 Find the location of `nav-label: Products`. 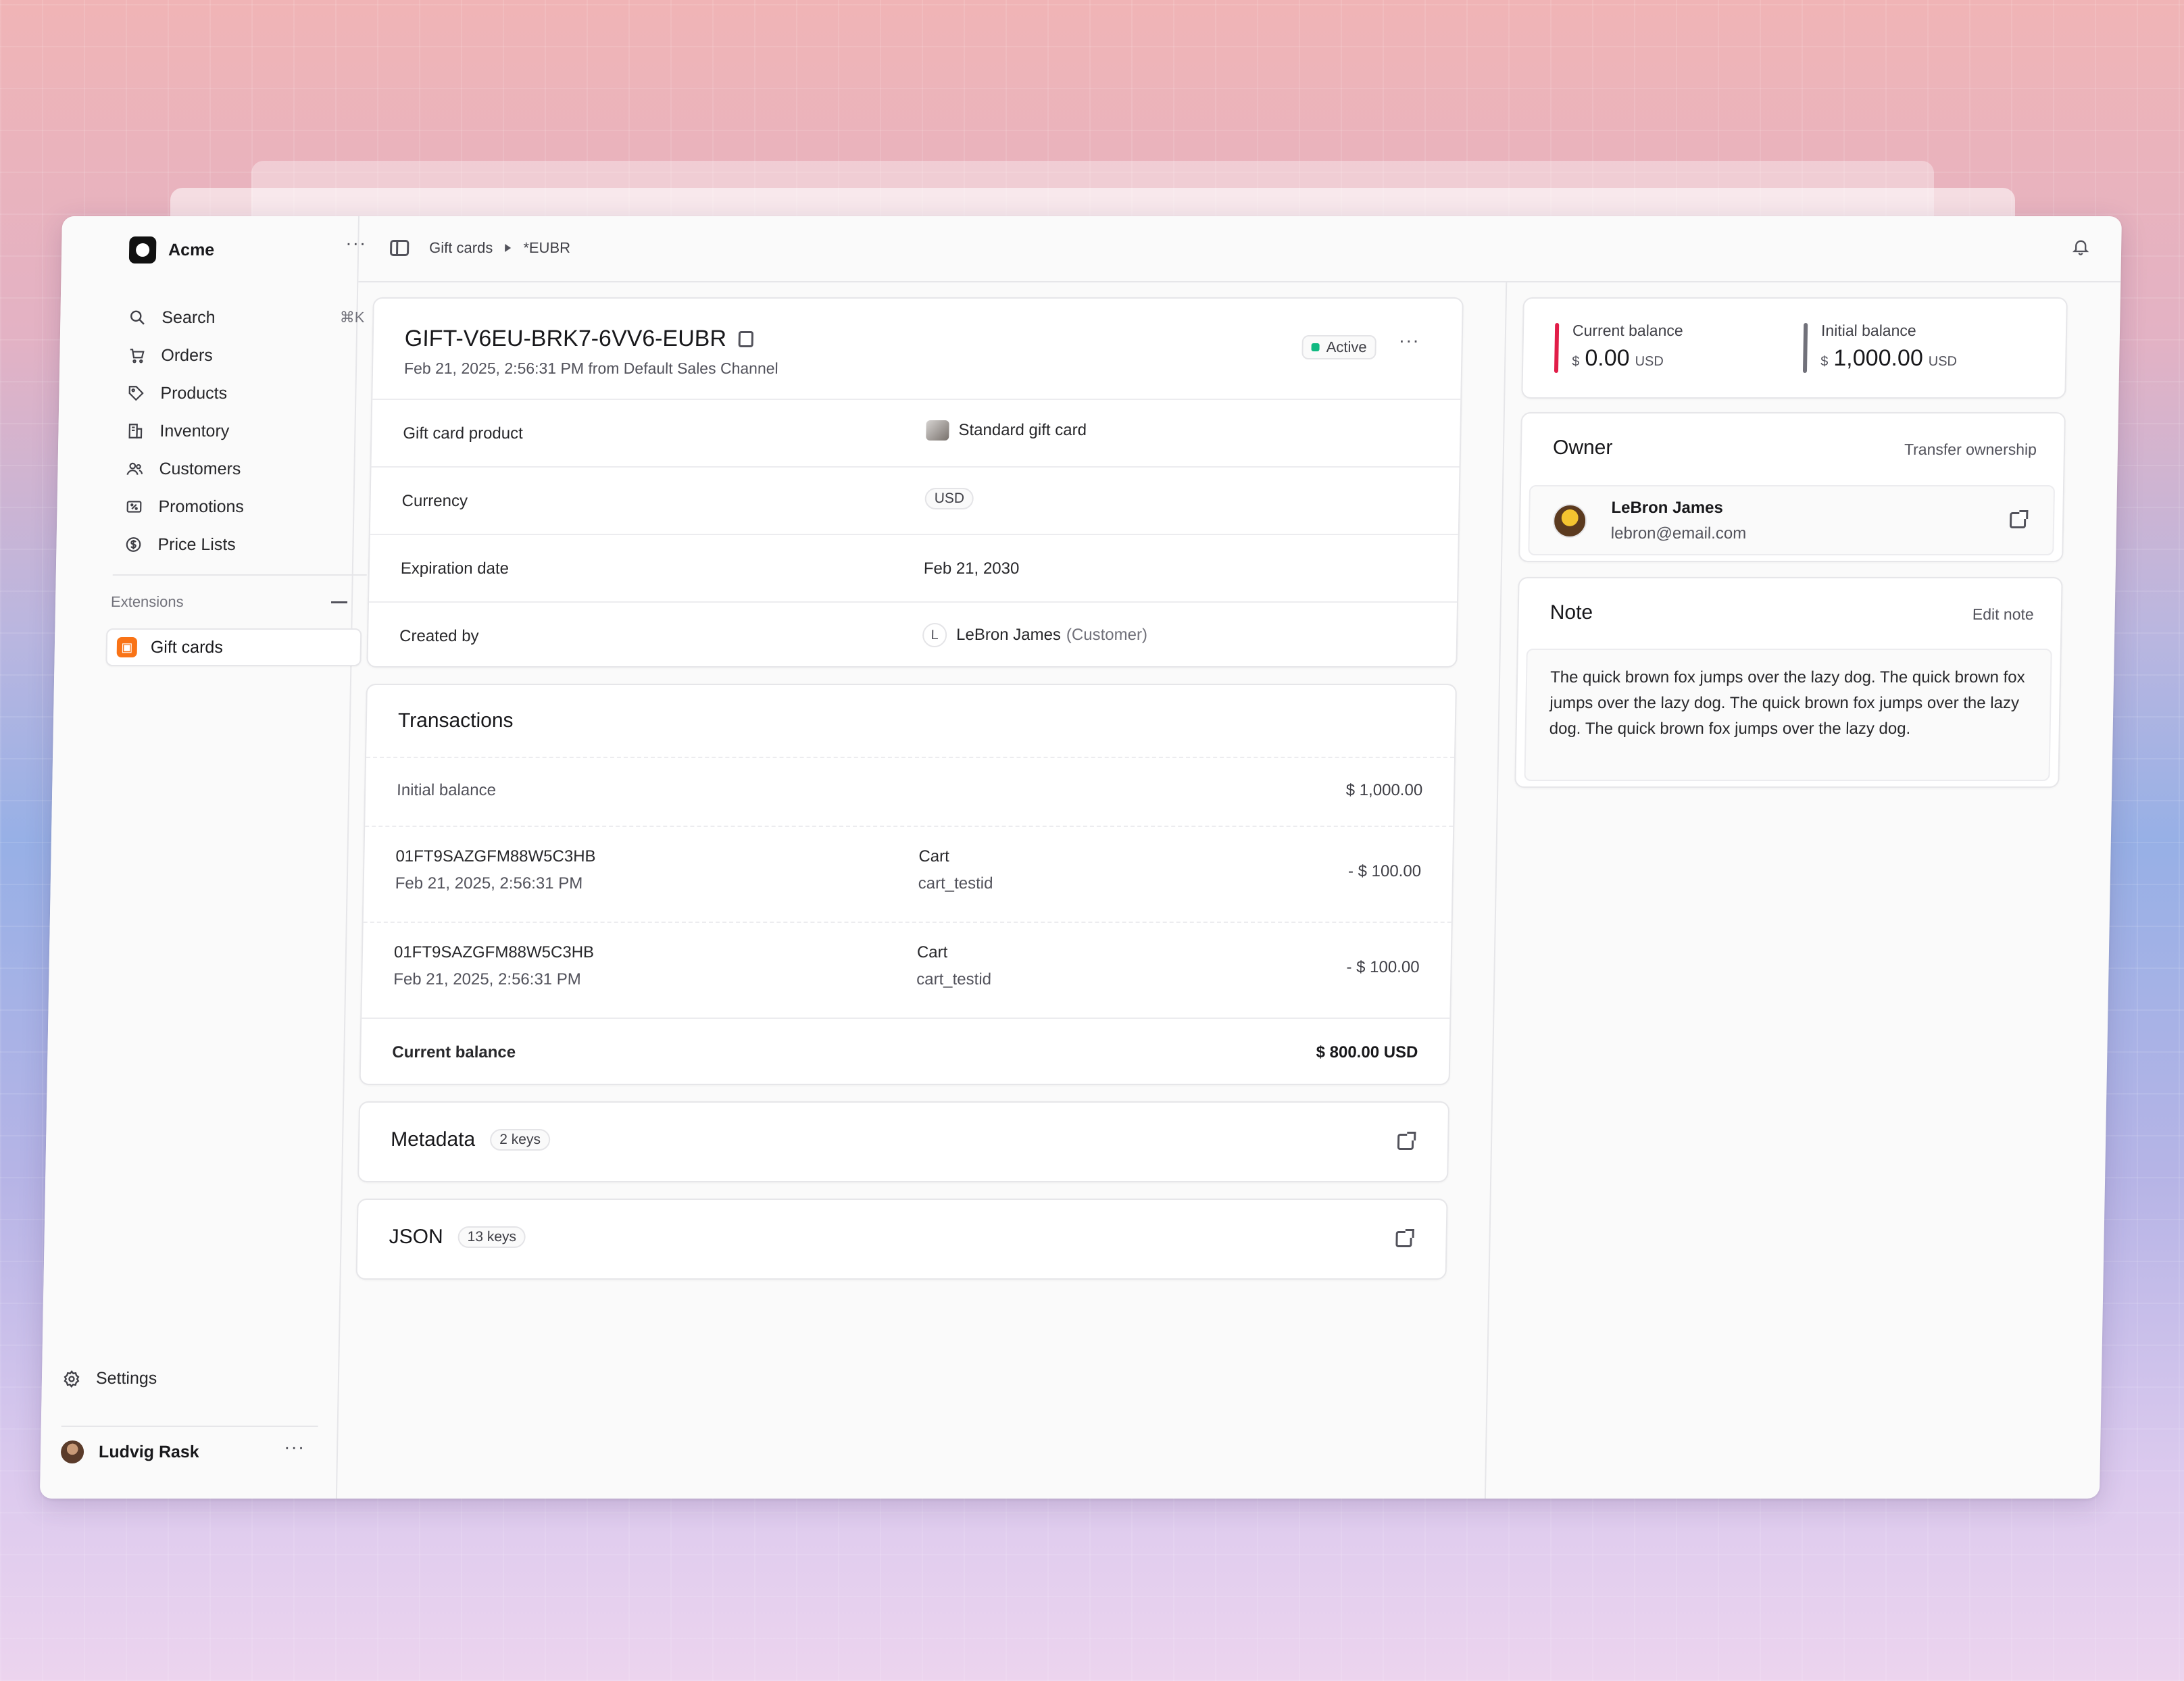

nav-label: Products is located at coordinates (194, 393).